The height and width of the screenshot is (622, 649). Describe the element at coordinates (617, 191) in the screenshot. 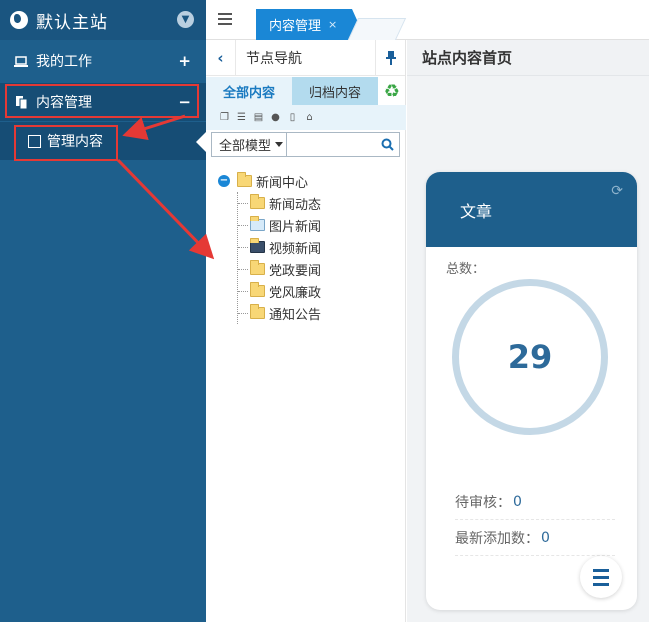

I see `refresh-icon: ⟳` at that location.